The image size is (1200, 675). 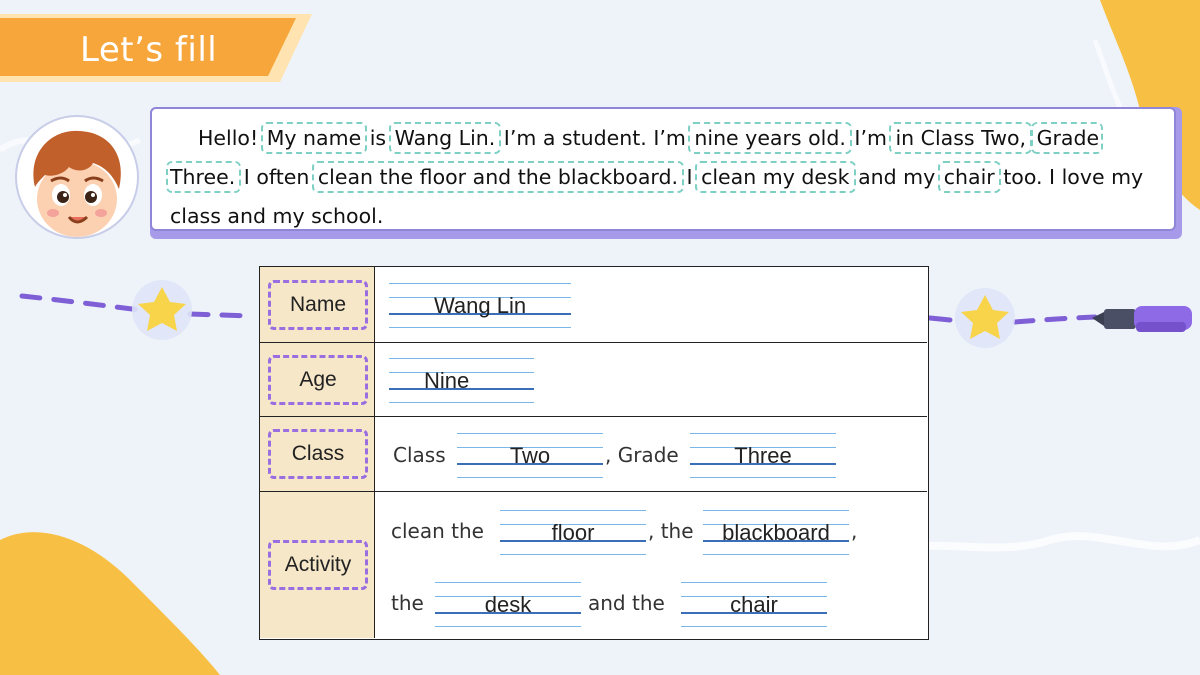 What do you see at coordinates (775, 177) in the screenshot?
I see `highlight-desk: clean my desk` at bounding box center [775, 177].